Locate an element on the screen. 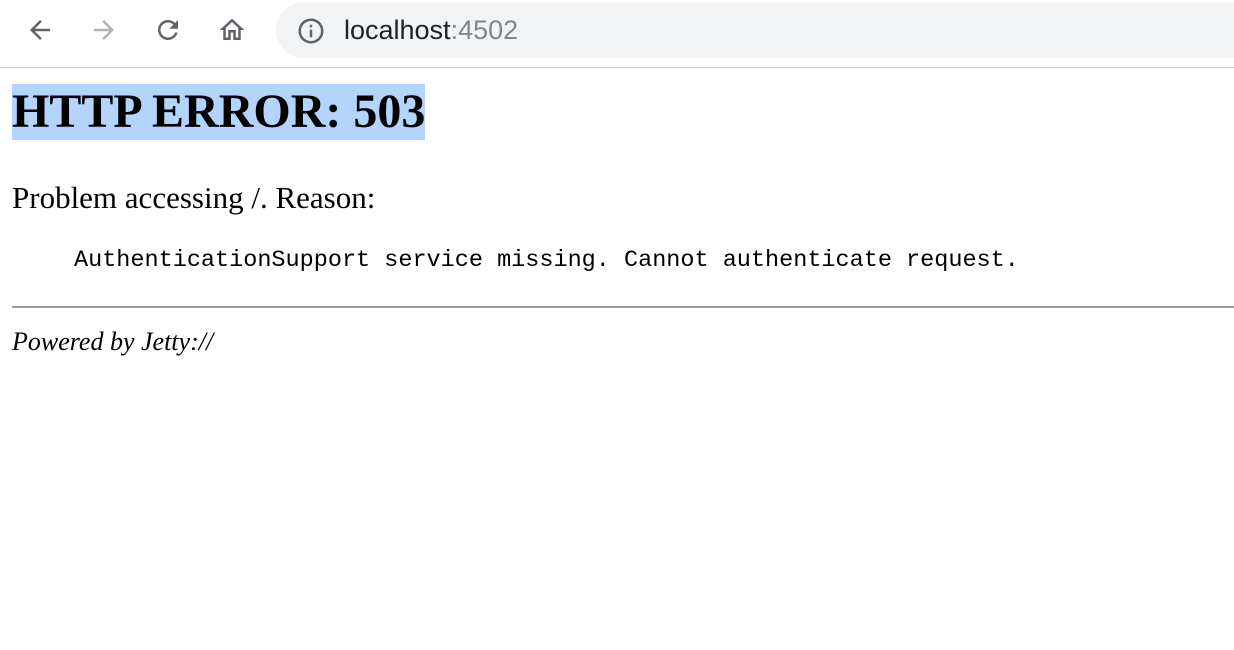  address-bar: localhost:4502 is located at coordinates (755, 30).